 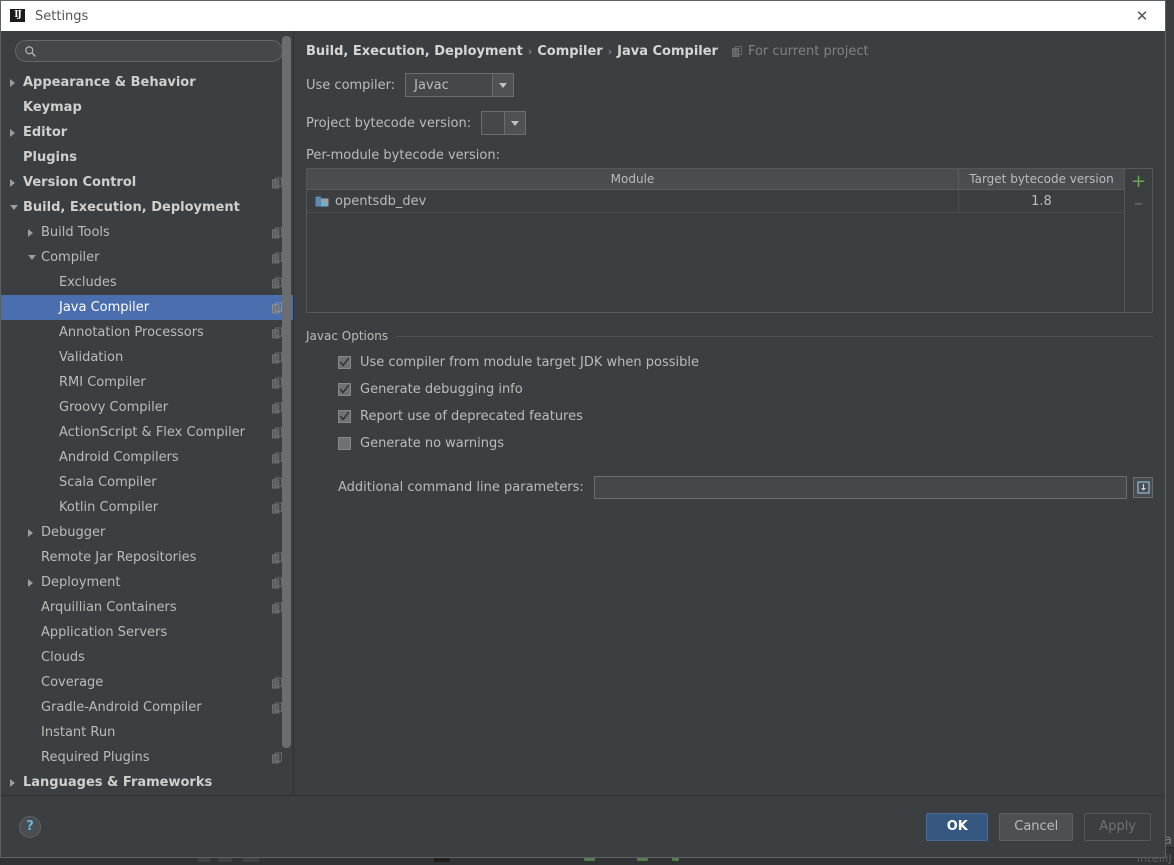 I want to click on javac-option-row: Generate debugging info, so click(x=745, y=389).